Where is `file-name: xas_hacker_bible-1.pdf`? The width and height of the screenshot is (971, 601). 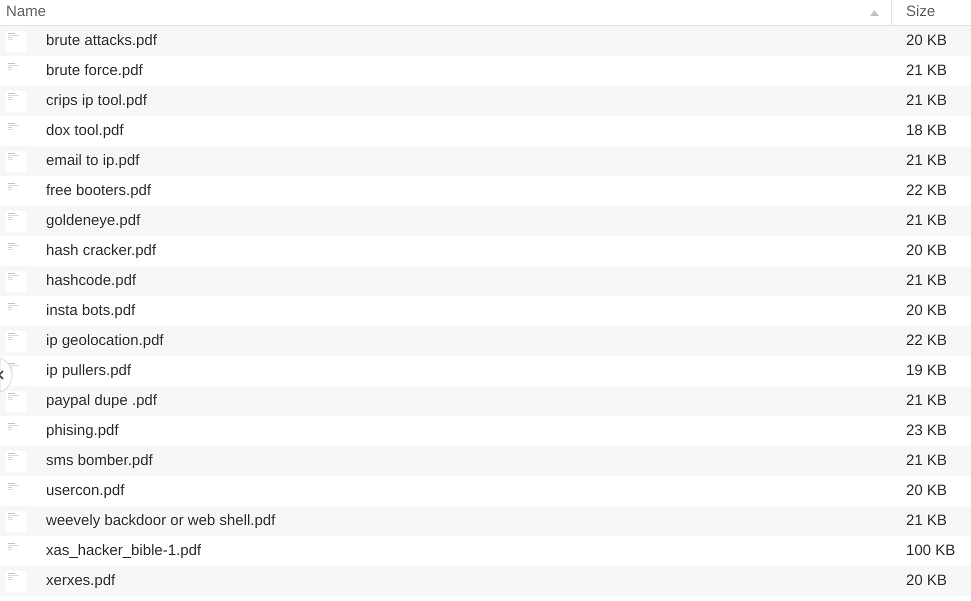 file-name: xas_hacker_bible-1.pdf is located at coordinates (124, 551).